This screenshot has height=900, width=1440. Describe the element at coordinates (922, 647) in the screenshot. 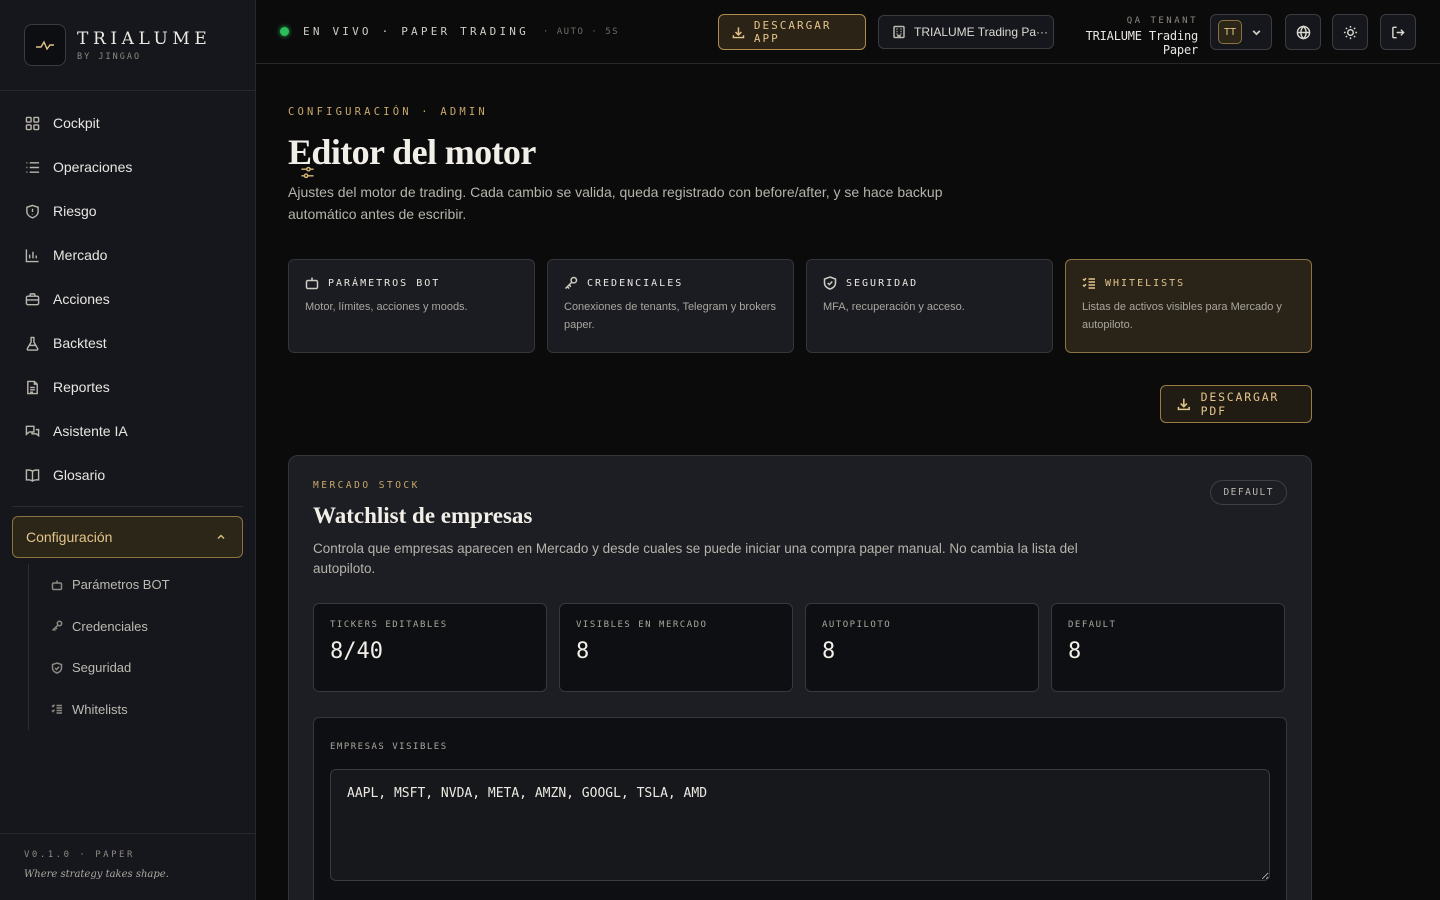

I see `stat-card: AUTOPILOTO 8` at that location.